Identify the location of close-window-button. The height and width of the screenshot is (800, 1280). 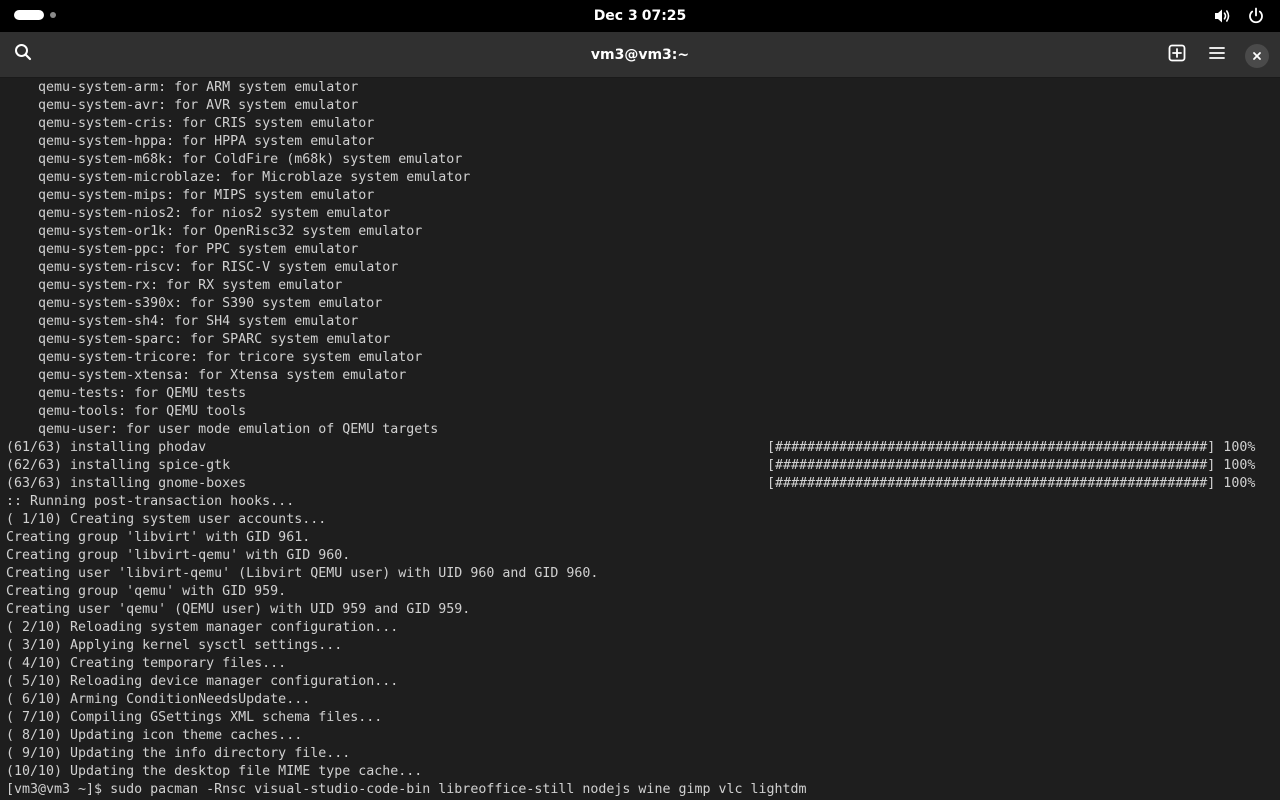
(1257, 56).